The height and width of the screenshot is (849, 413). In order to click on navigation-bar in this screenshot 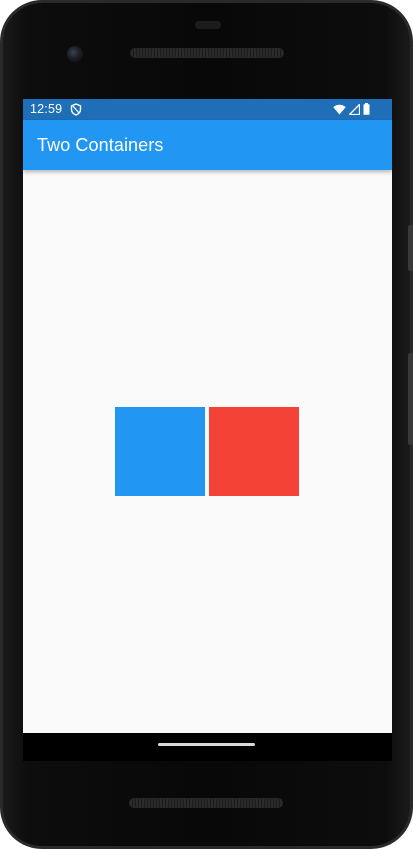, I will do `click(207, 747)`.